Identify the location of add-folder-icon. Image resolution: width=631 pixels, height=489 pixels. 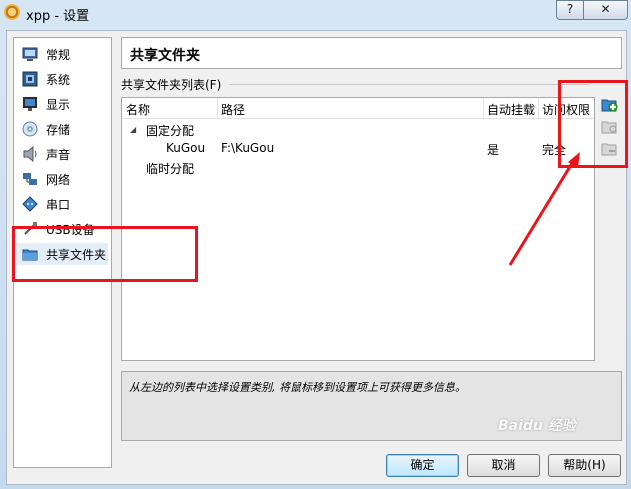
(609, 105).